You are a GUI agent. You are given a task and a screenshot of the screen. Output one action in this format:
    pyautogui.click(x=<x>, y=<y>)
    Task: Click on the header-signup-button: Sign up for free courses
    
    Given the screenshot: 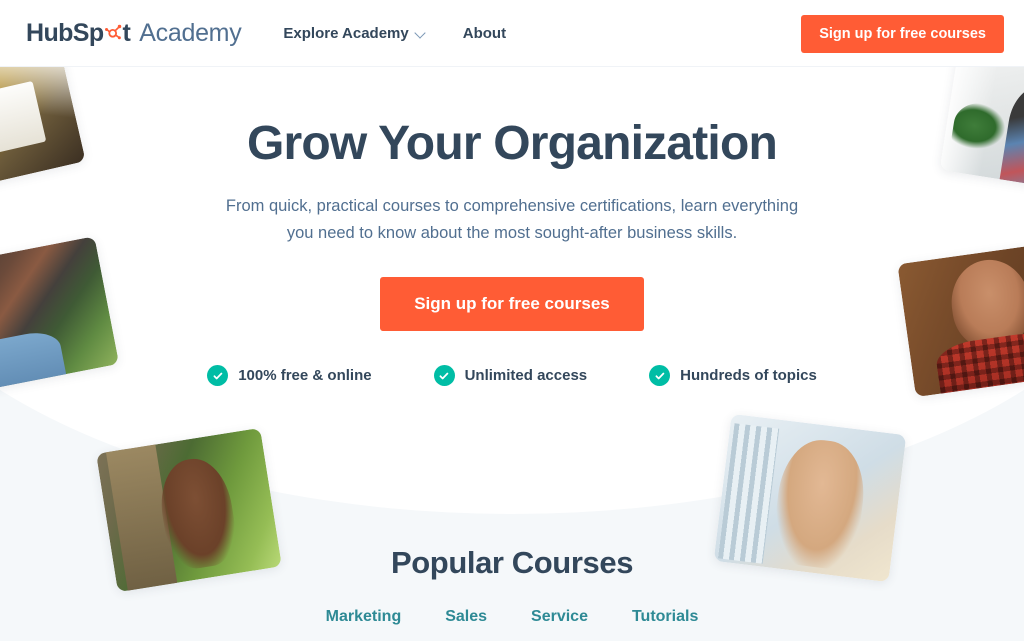 What is the action you would take?
    pyautogui.click(x=902, y=34)
    